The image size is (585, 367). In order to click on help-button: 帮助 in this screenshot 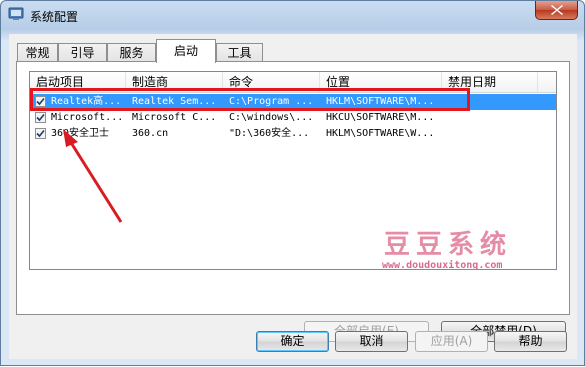, I will do `click(530, 341)`.